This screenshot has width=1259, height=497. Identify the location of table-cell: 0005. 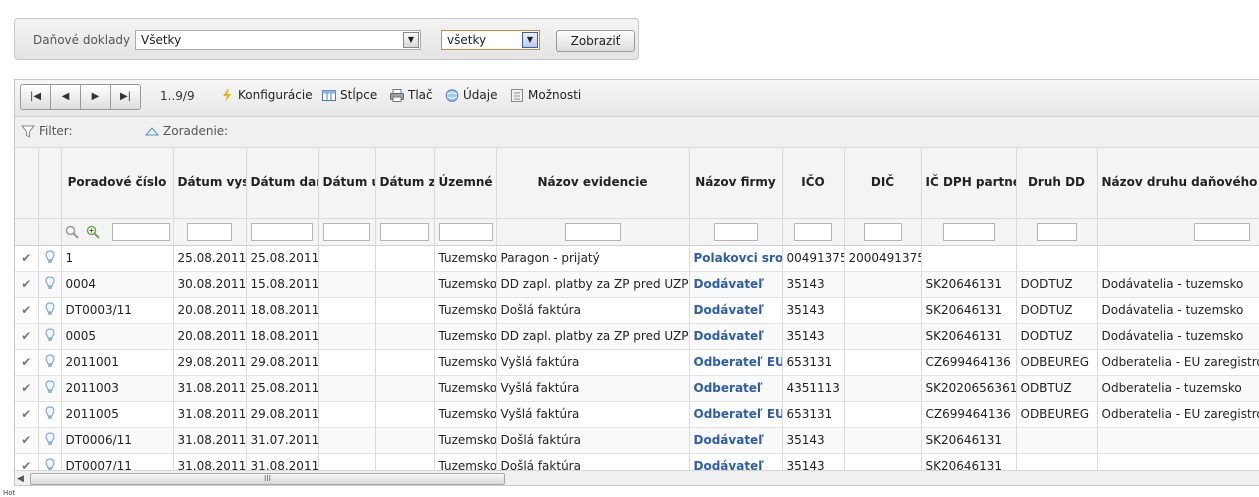
(117, 336).